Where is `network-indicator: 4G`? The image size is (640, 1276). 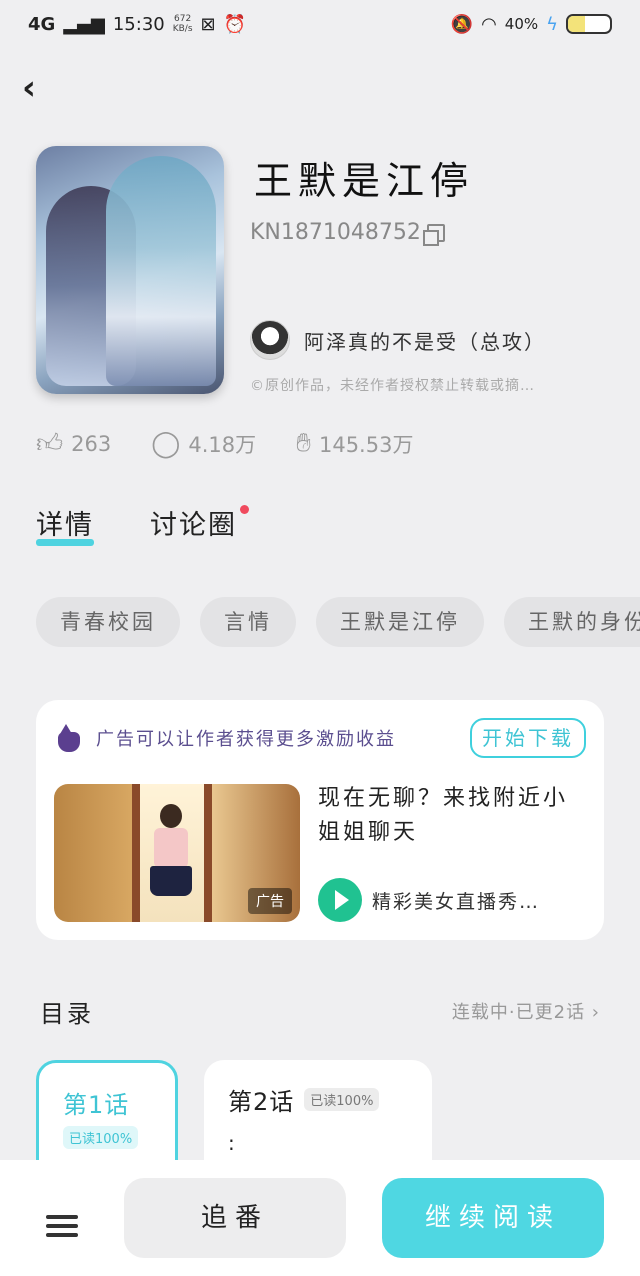 network-indicator: 4G is located at coordinates (42, 24).